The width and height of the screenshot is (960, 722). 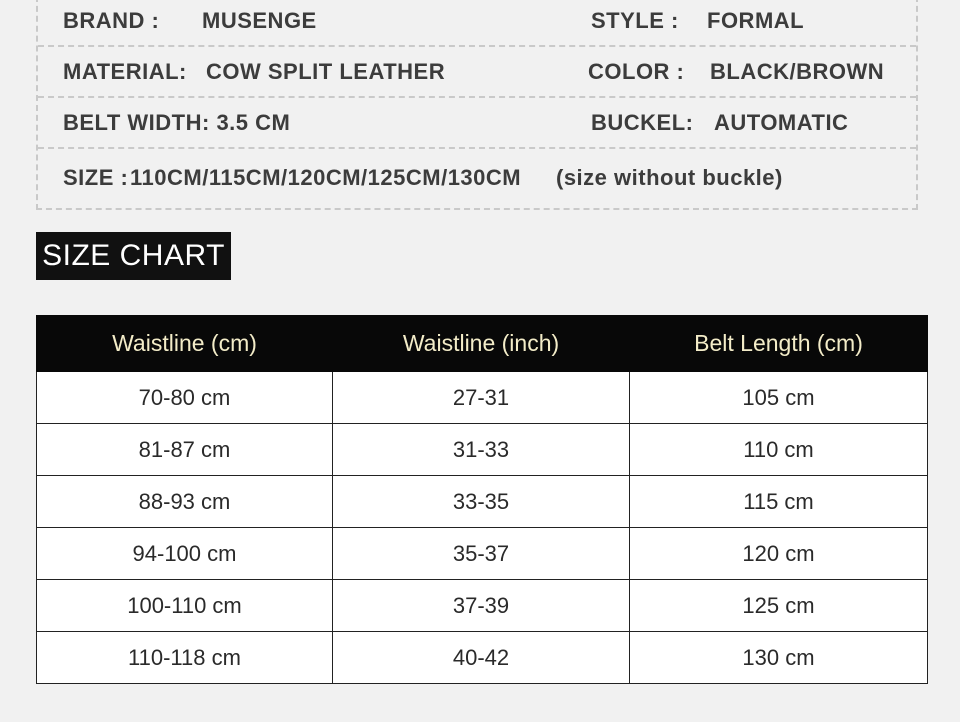 What do you see at coordinates (259, 20) in the screenshot?
I see `brand-value: MUSENGE` at bounding box center [259, 20].